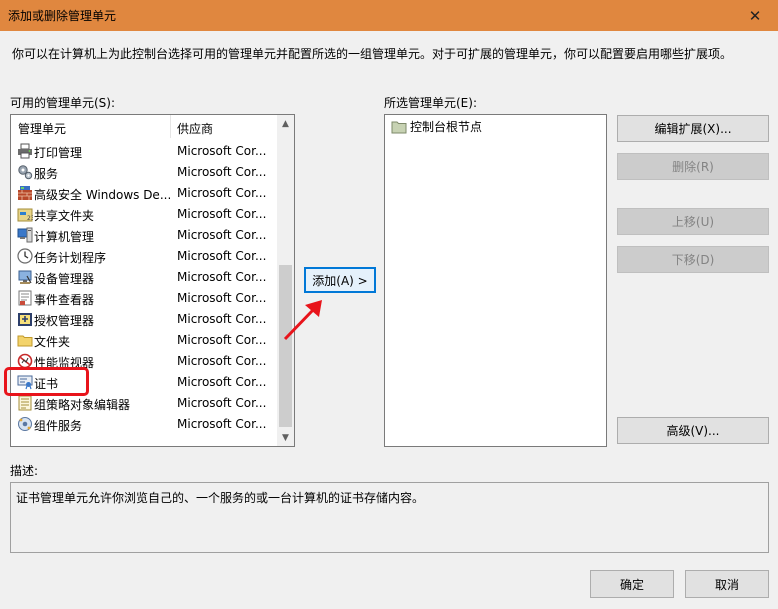 This screenshot has width=778, height=609. I want to click on snapin-name: 组策略对象编辑器, so click(82, 405).